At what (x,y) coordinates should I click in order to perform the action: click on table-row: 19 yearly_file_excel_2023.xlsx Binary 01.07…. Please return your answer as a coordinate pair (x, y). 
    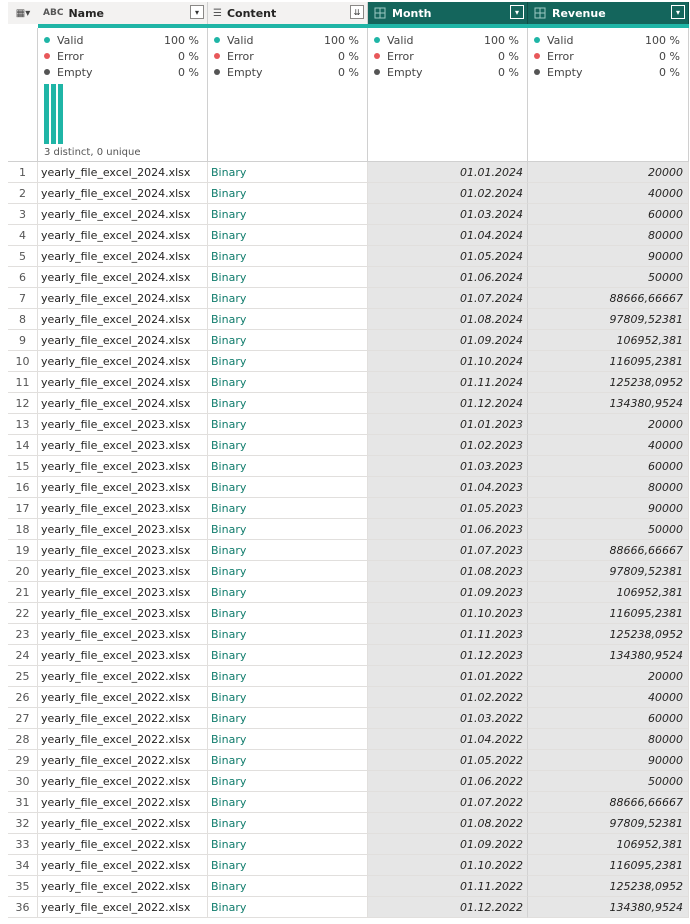
    Looking at the image, I should click on (348, 550).